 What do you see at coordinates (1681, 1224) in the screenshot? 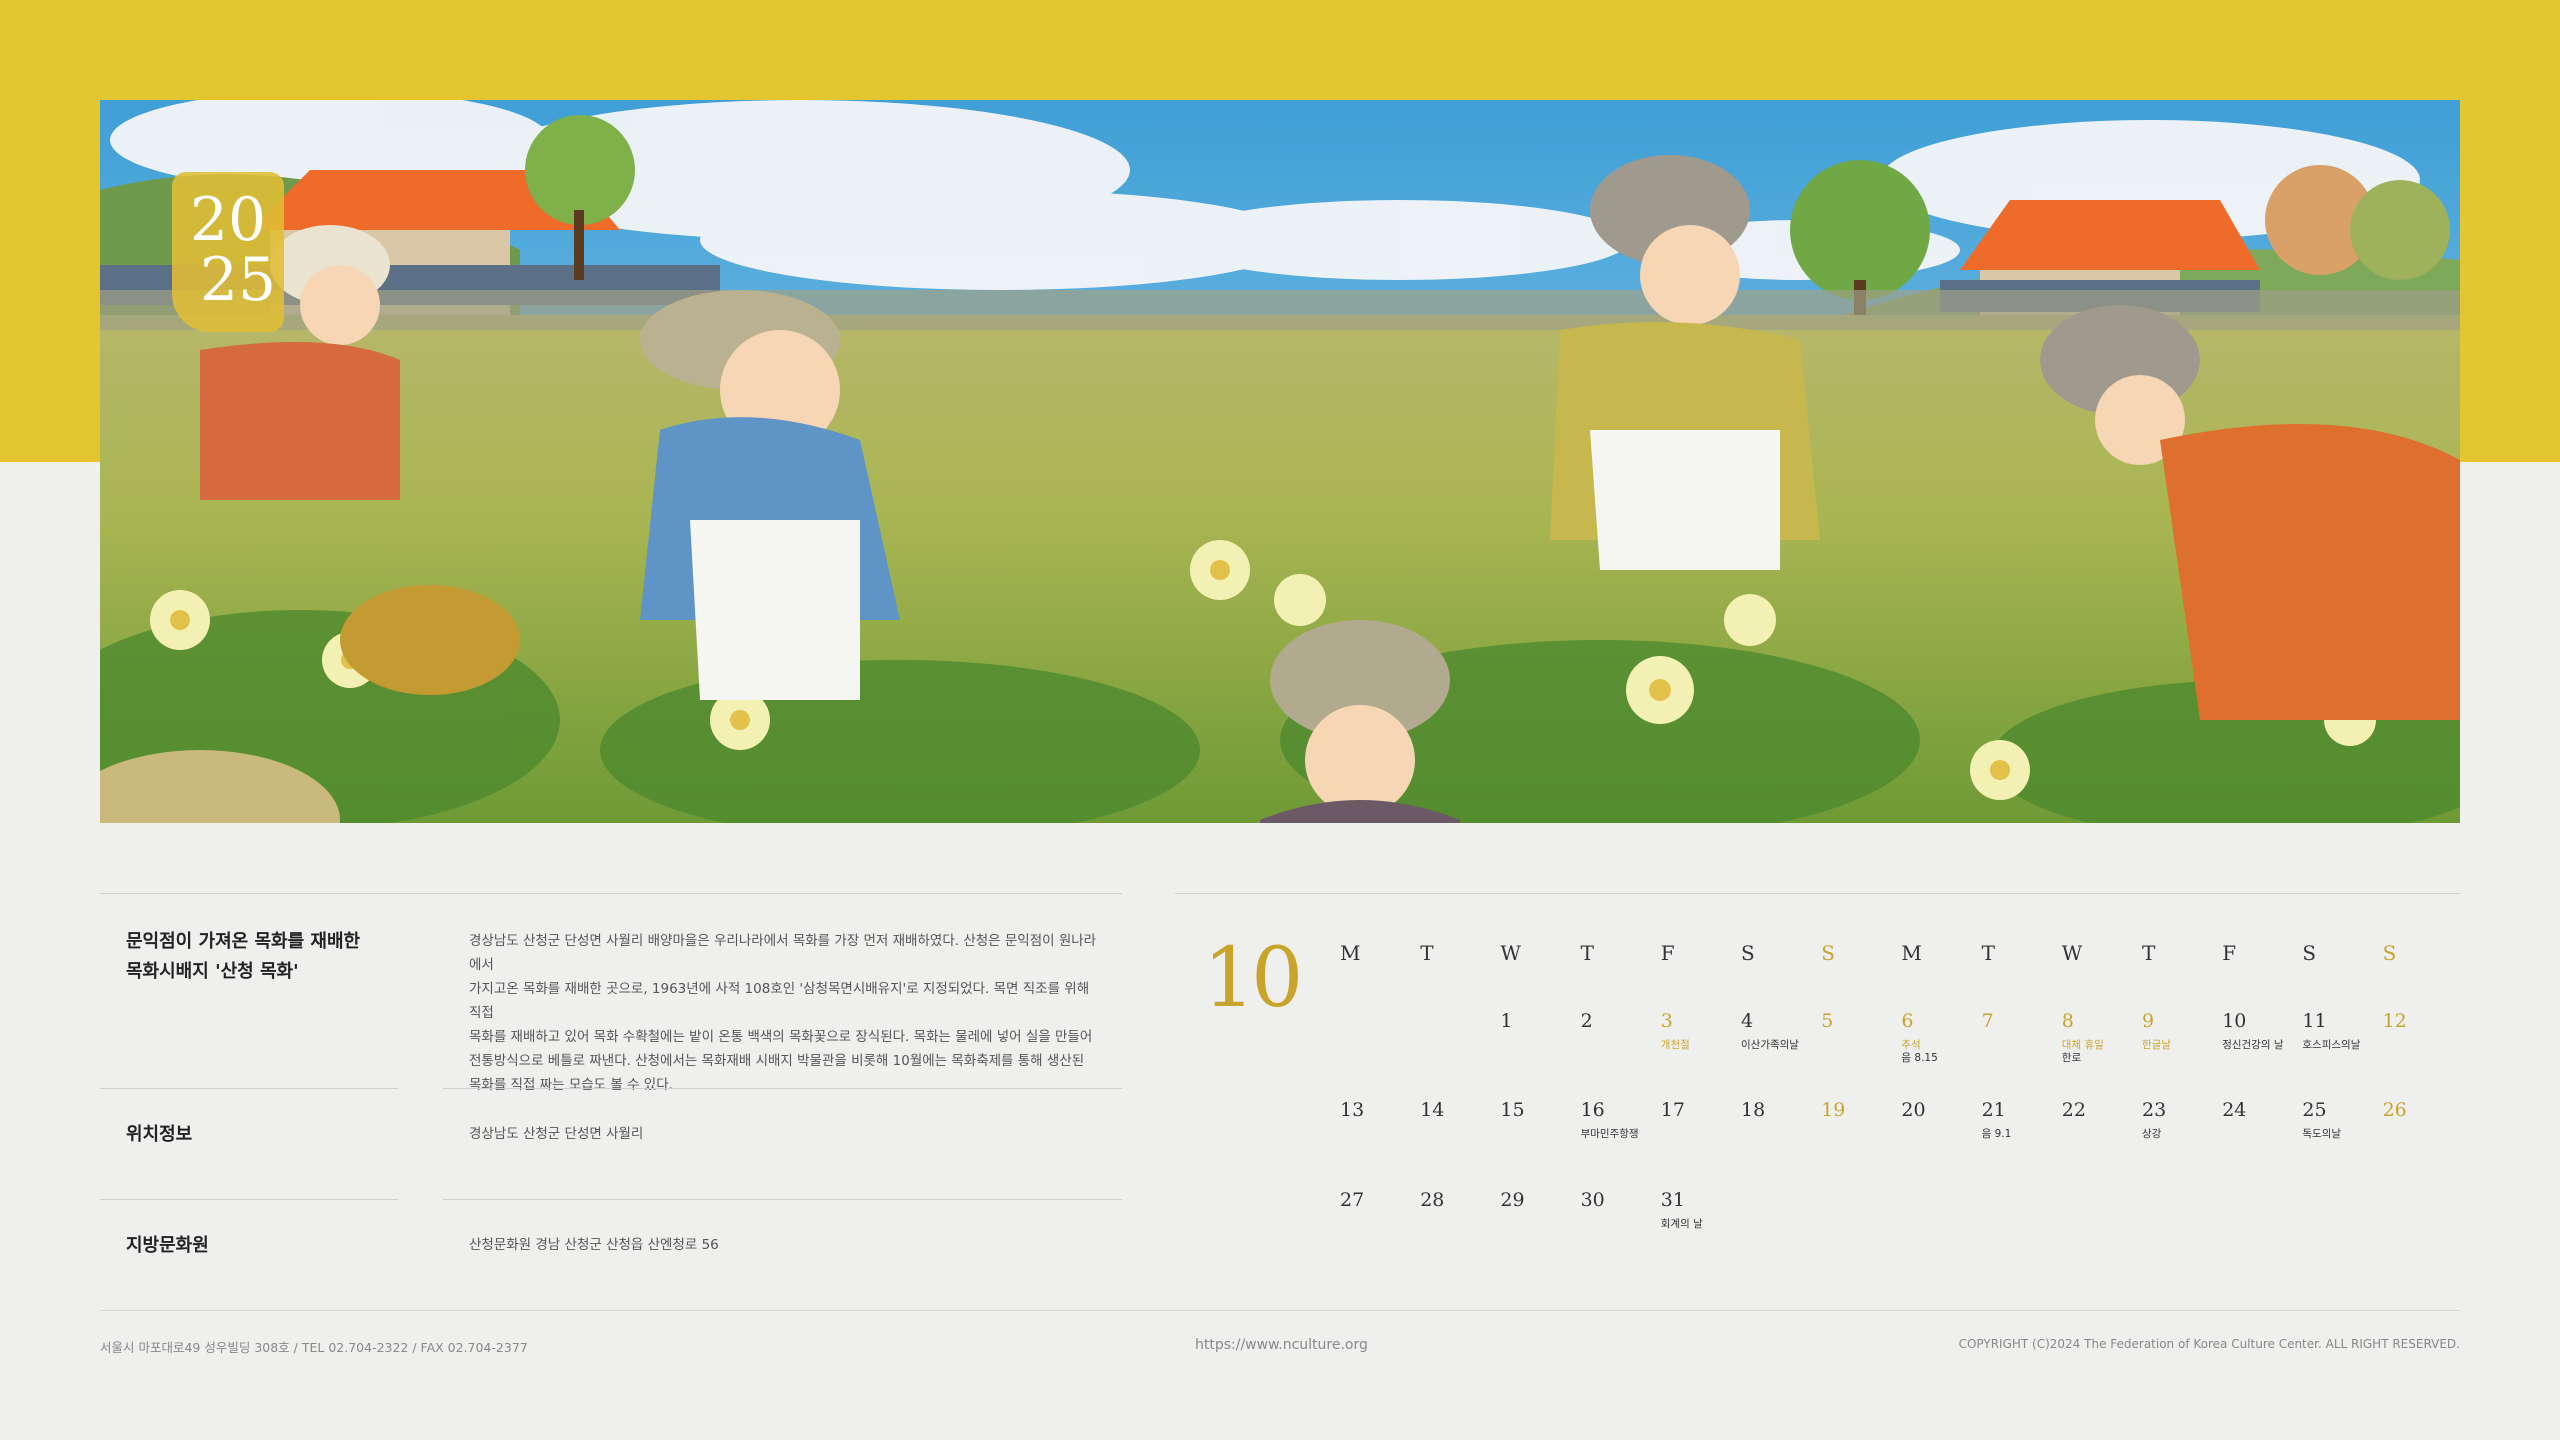
I see `calendar-day-note: 회계의 날` at bounding box center [1681, 1224].